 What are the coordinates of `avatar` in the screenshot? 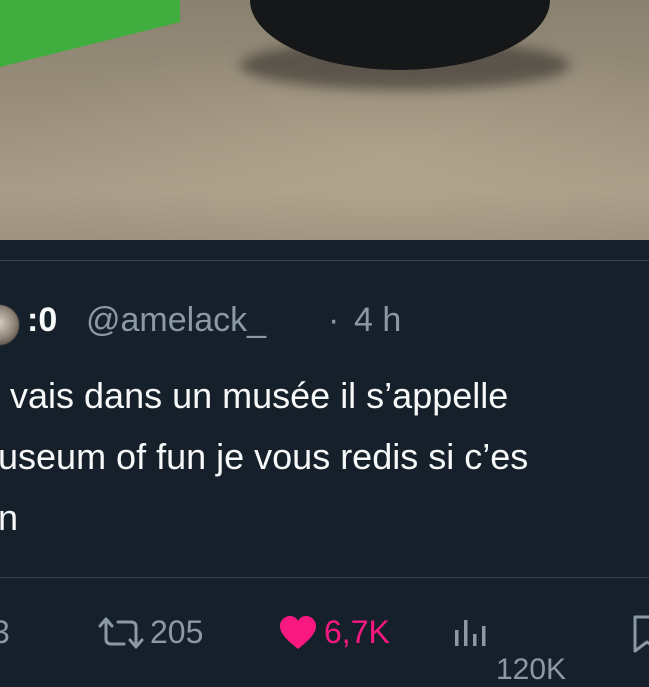 It's located at (10, 325).